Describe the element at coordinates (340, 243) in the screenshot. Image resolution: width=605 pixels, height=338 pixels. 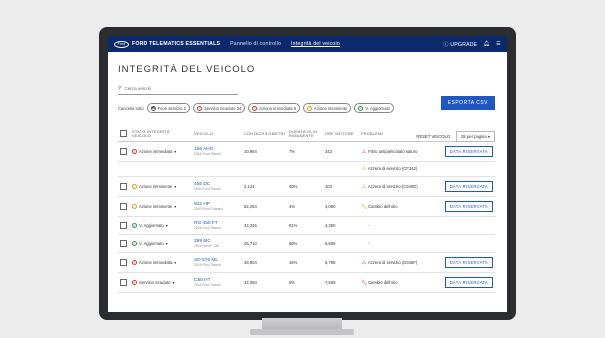
I see `engine-hours-cell: 6,509` at that location.